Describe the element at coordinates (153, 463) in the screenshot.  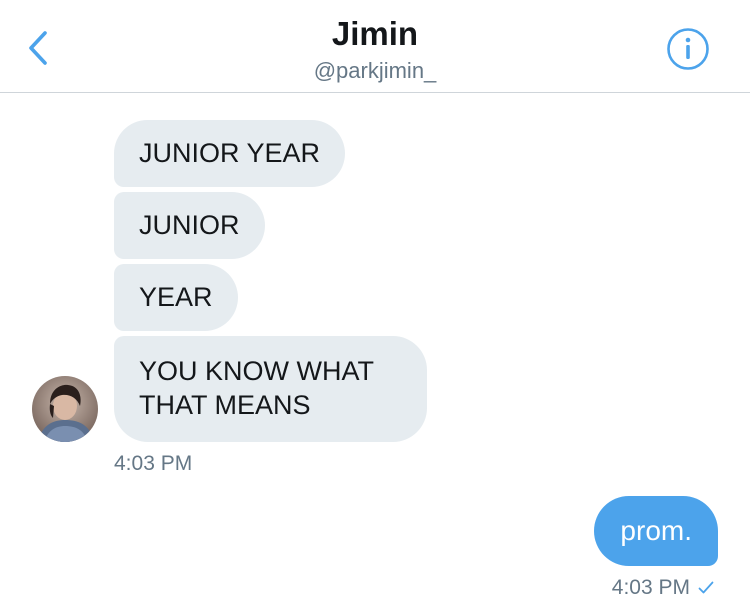
I see `received-timestamp: 4:03 PM` at that location.